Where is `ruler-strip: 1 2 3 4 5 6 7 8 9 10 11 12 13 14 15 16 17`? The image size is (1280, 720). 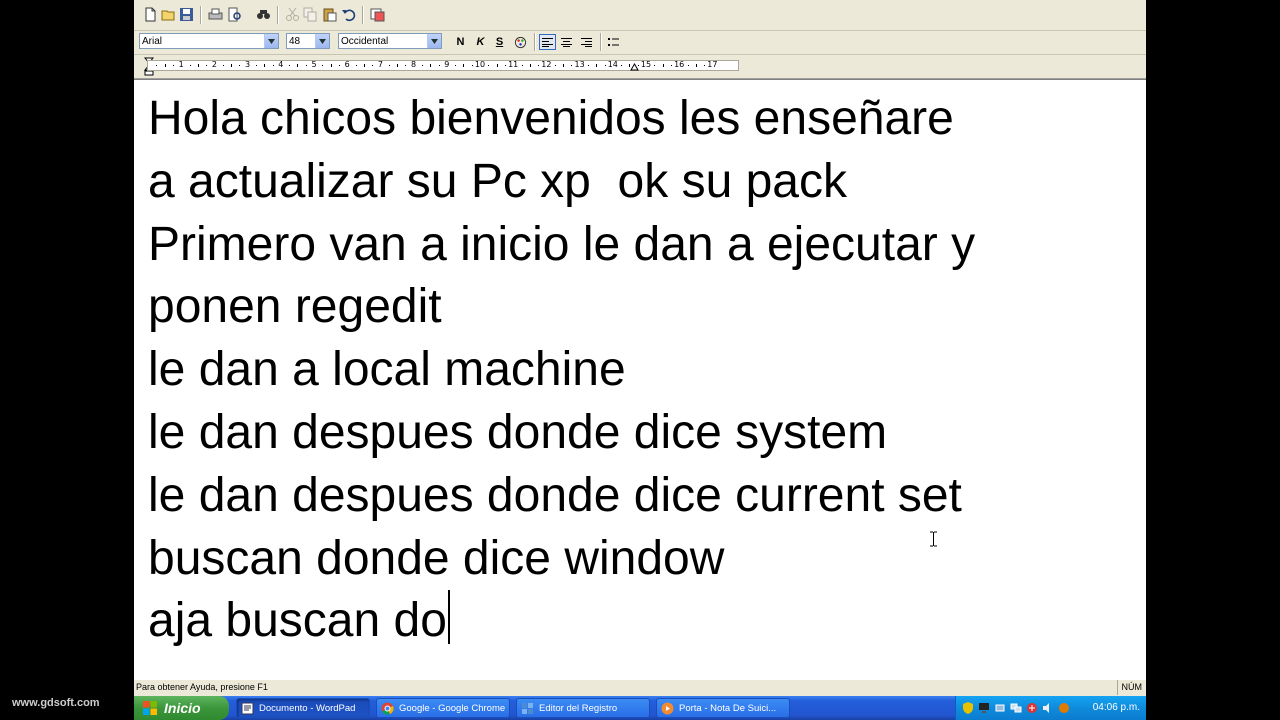 ruler-strip: 1 2 3 4 5 6 7 8 9 10 11 12 13 14 15 16 17 is located at coordinates (443, 65).